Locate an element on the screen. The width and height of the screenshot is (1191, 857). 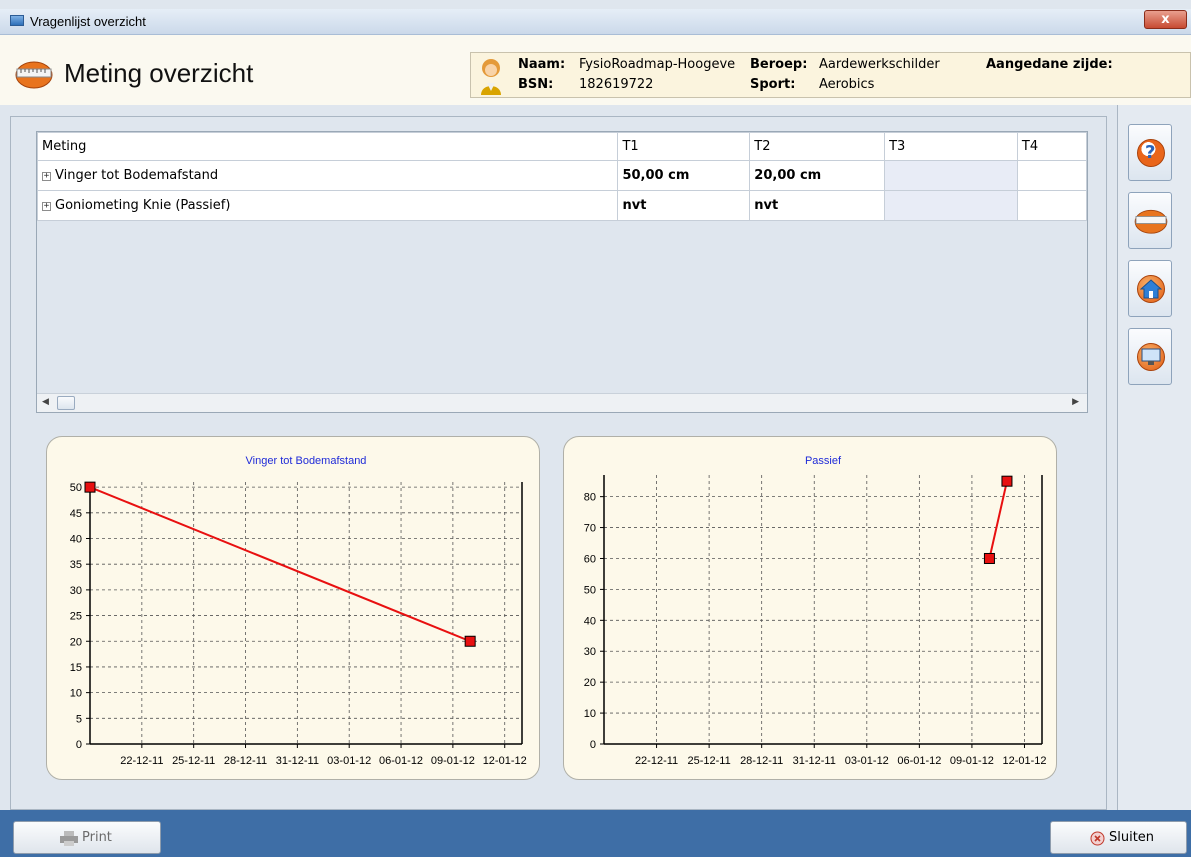
y-tick-label: 10 is located at coordinates (76, 694).